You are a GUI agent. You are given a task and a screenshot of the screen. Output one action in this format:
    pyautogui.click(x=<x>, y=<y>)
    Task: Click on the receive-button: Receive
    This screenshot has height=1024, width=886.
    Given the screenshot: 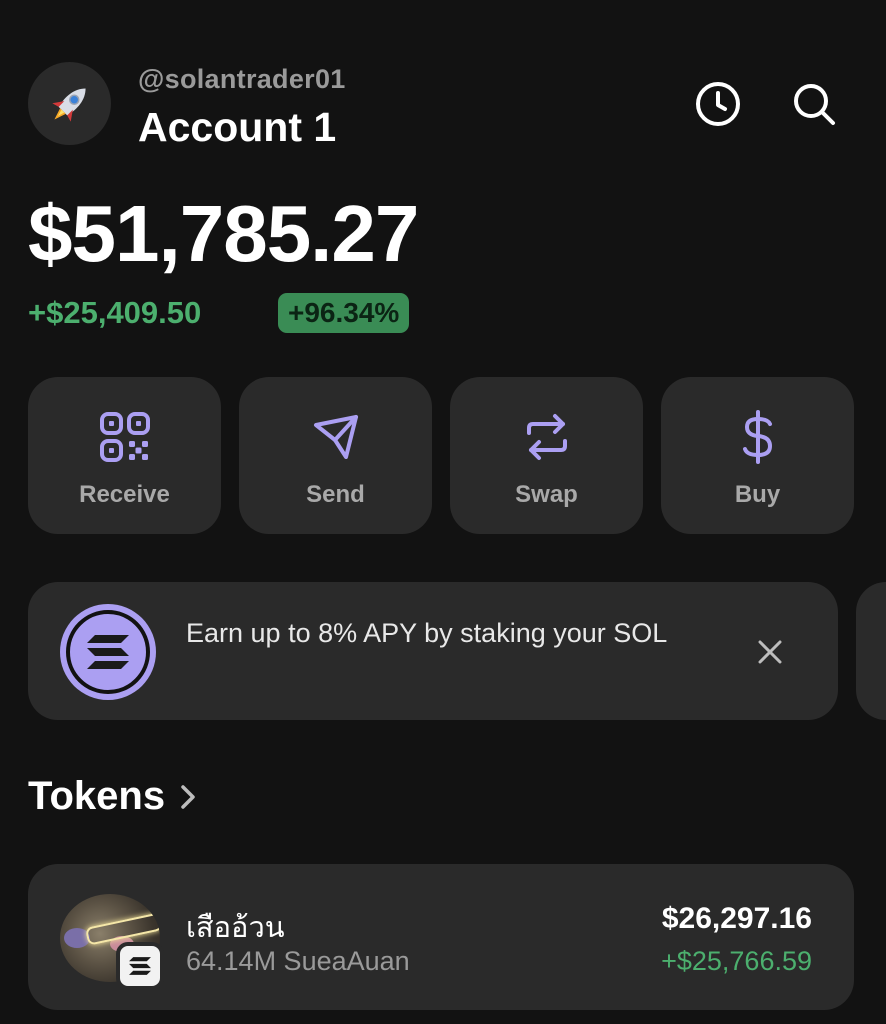 What is the action you would take?
    pyautogui.click(x=124, y=455)
    